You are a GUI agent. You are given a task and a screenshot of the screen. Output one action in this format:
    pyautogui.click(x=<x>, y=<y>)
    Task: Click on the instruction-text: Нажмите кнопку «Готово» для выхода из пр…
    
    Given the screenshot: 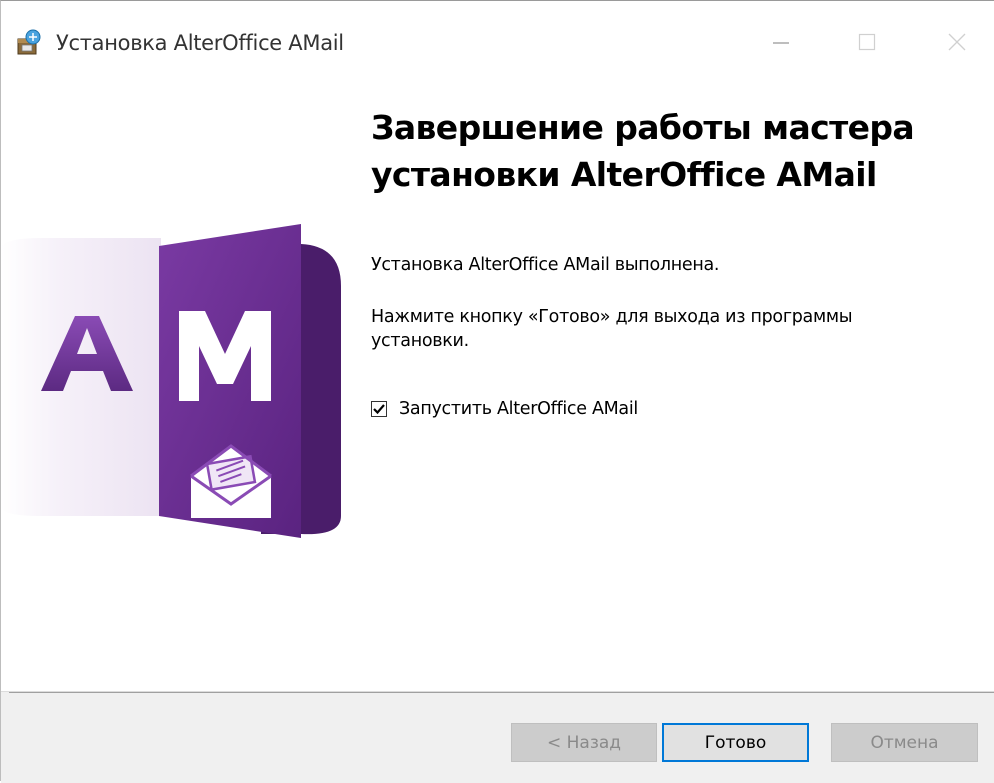 What is the action you would take?
    pyautogui.click(x=612, y=329)
    